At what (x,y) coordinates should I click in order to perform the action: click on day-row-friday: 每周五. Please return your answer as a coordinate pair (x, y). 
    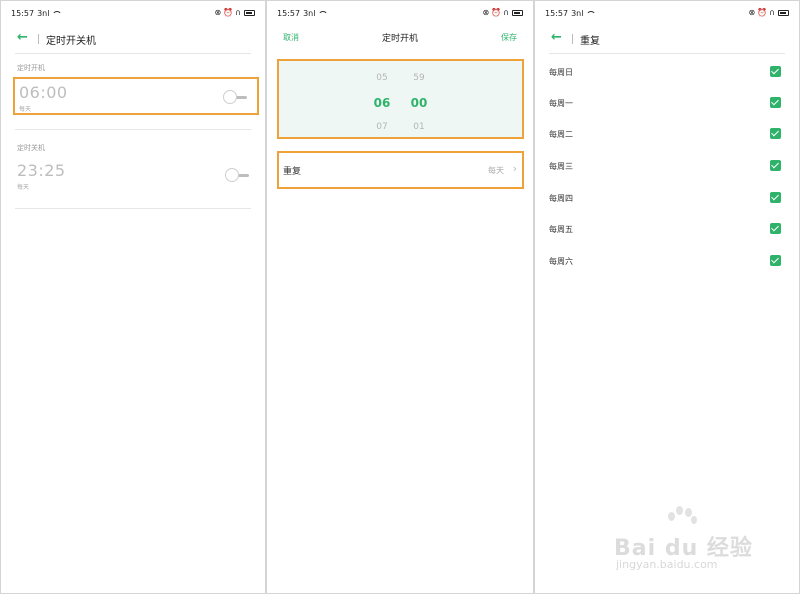
    Looking at the image, I should click on (665, 230).